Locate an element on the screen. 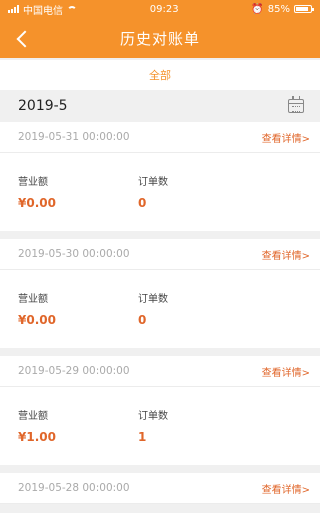 This screenshot has width=320, height=513. record-date: 2019-05-28 00:00:00 is located at coordinates (74, 488).